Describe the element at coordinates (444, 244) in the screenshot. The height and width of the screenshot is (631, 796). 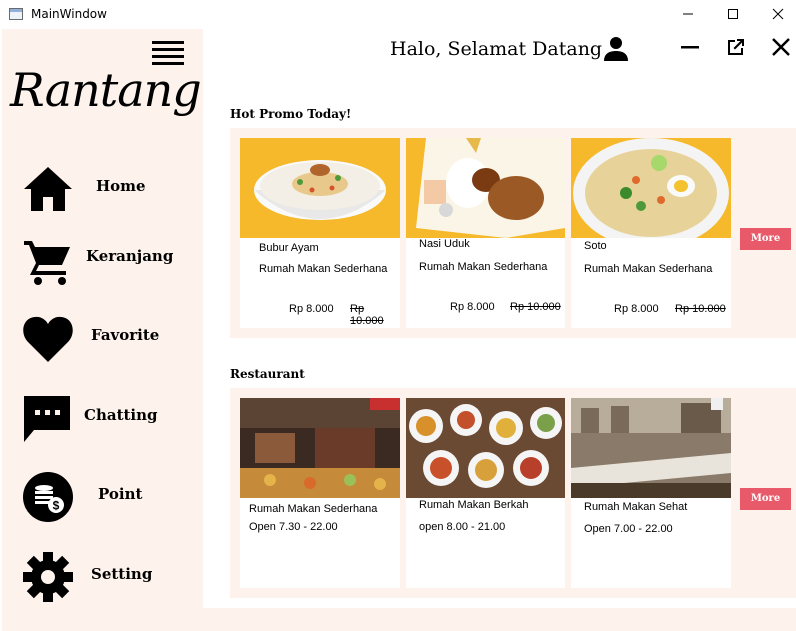
I see `promo-food-name: Nasi Uduk` at that location.